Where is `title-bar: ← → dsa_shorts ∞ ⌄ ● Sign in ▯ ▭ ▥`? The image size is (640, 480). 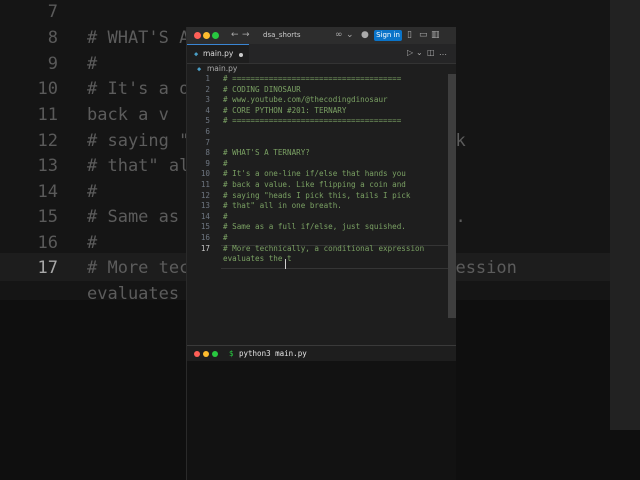
title-bar: ← → dsa_shorts ∞ ⌄ ● Sign in ▯ ▭ ▥ is located at coordinates (321, 35).